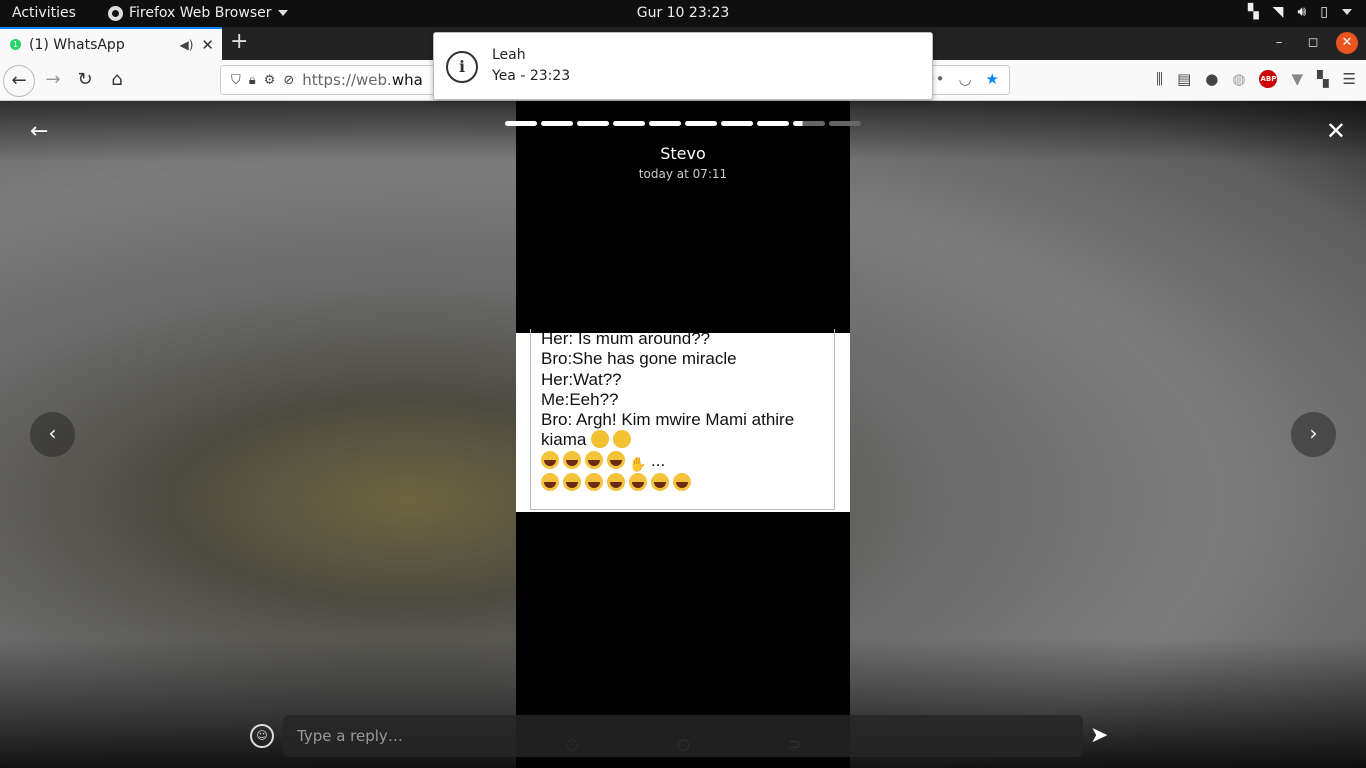  I want to click on clock: Gur 10 23:23, so click(683, 13).